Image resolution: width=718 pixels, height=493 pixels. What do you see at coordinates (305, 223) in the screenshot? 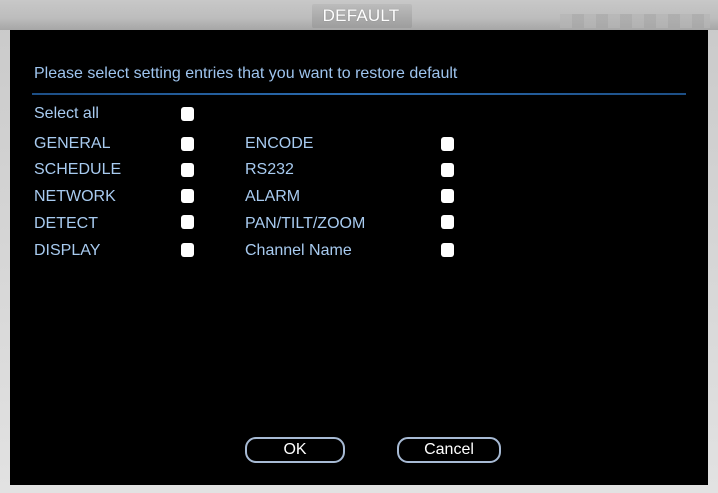
I see `pan-tilt-zoom-label: PAN/TILT/ZOOM` at bounding box center [305, 223].